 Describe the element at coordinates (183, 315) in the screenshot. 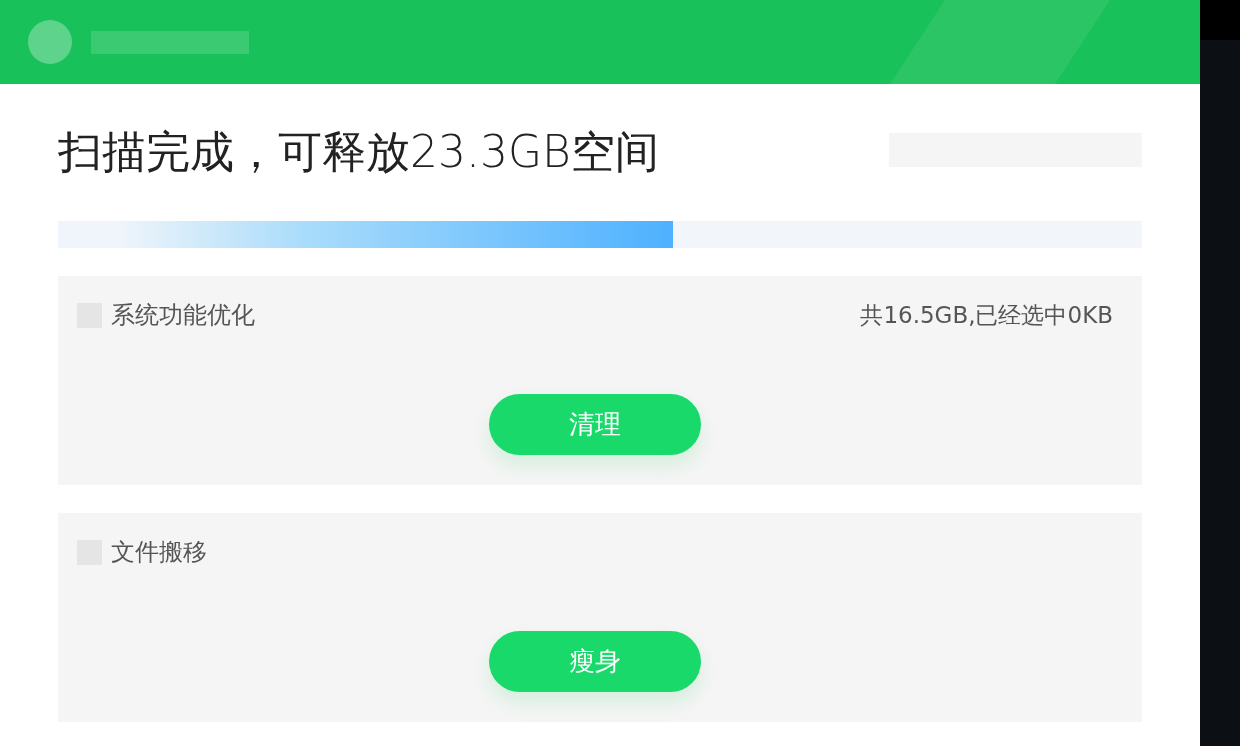

I see `section-label: 系统功能优化` at that location.